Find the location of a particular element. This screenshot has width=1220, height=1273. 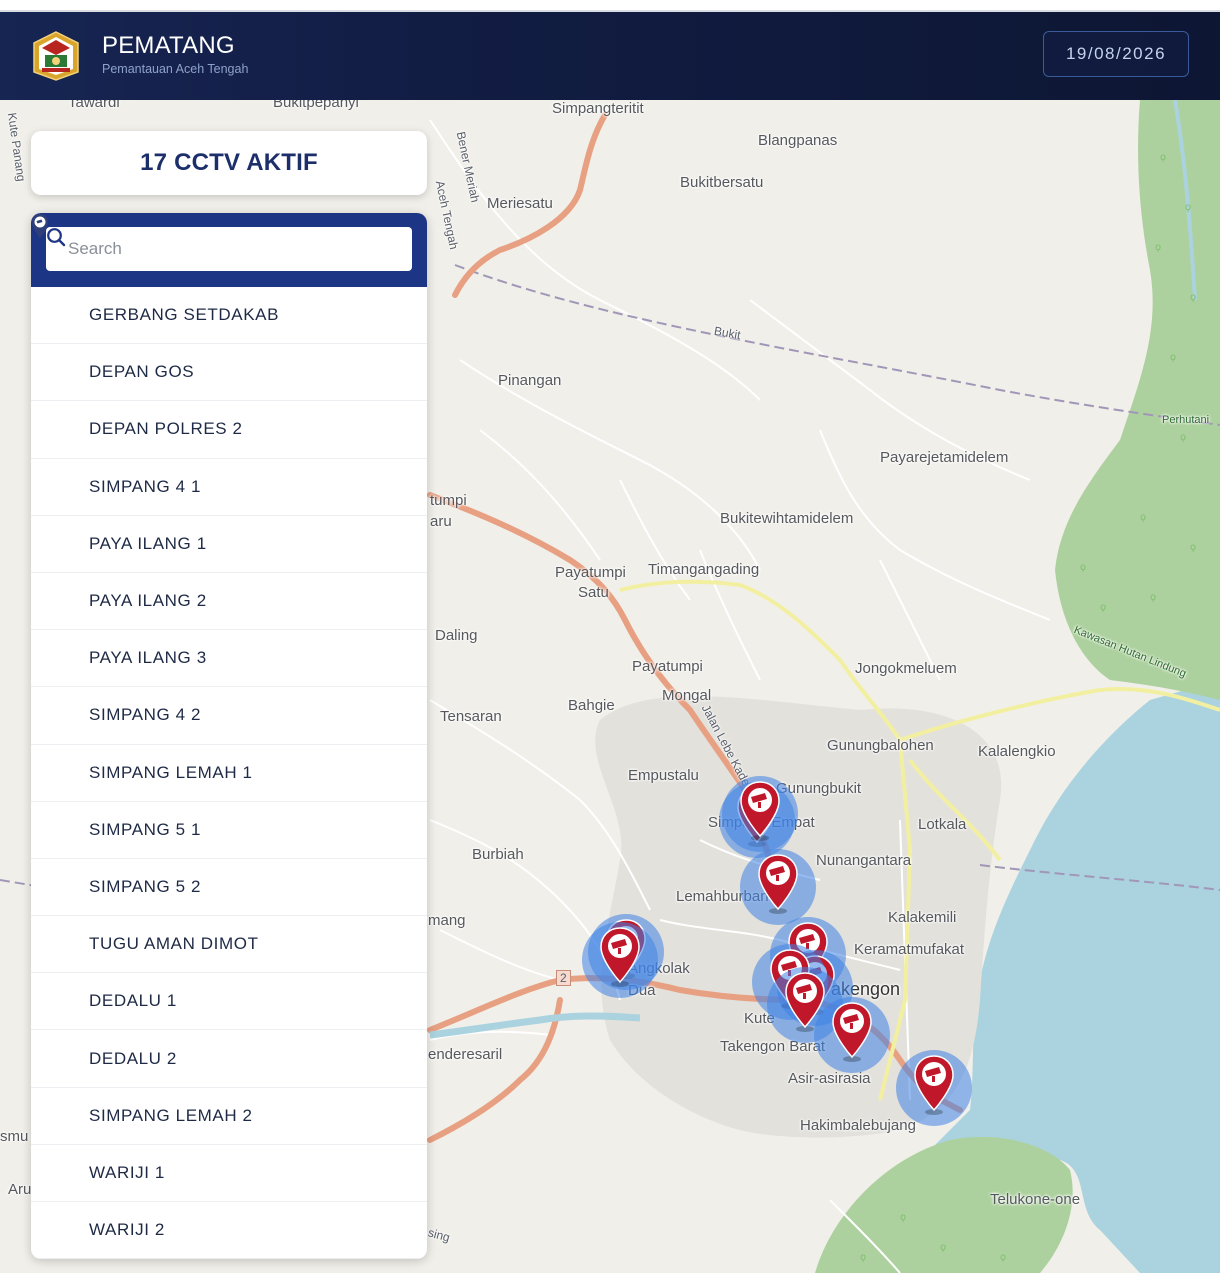

cctv-list-label: PAYA ILANG 2 is located at coordinates (148, 601).